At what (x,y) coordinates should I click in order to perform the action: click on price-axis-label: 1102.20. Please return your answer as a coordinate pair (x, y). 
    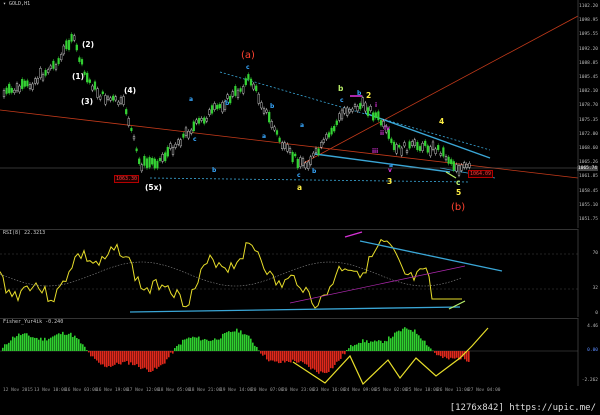
    Looking at the image, I should click on (588, 6).